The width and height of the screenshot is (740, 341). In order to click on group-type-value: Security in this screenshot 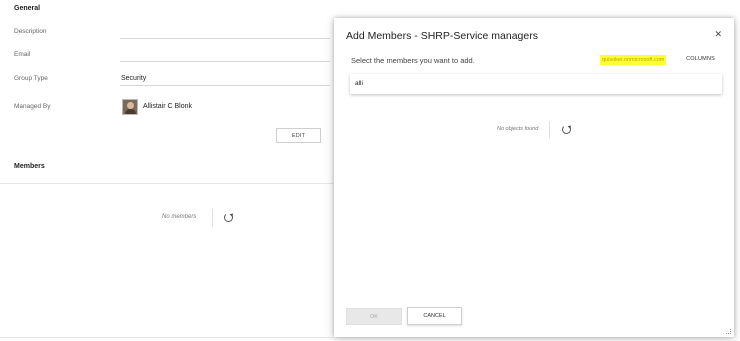, I will do `click(134, 78)`.